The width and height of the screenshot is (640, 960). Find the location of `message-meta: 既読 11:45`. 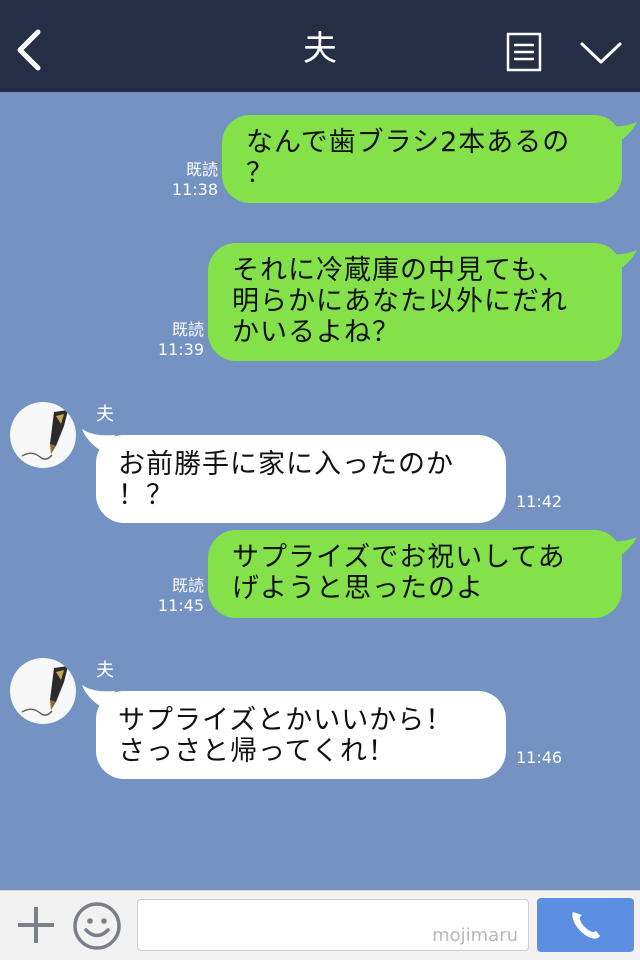

message-meta: 既読 11:45 is located at coordinates (172, 596).